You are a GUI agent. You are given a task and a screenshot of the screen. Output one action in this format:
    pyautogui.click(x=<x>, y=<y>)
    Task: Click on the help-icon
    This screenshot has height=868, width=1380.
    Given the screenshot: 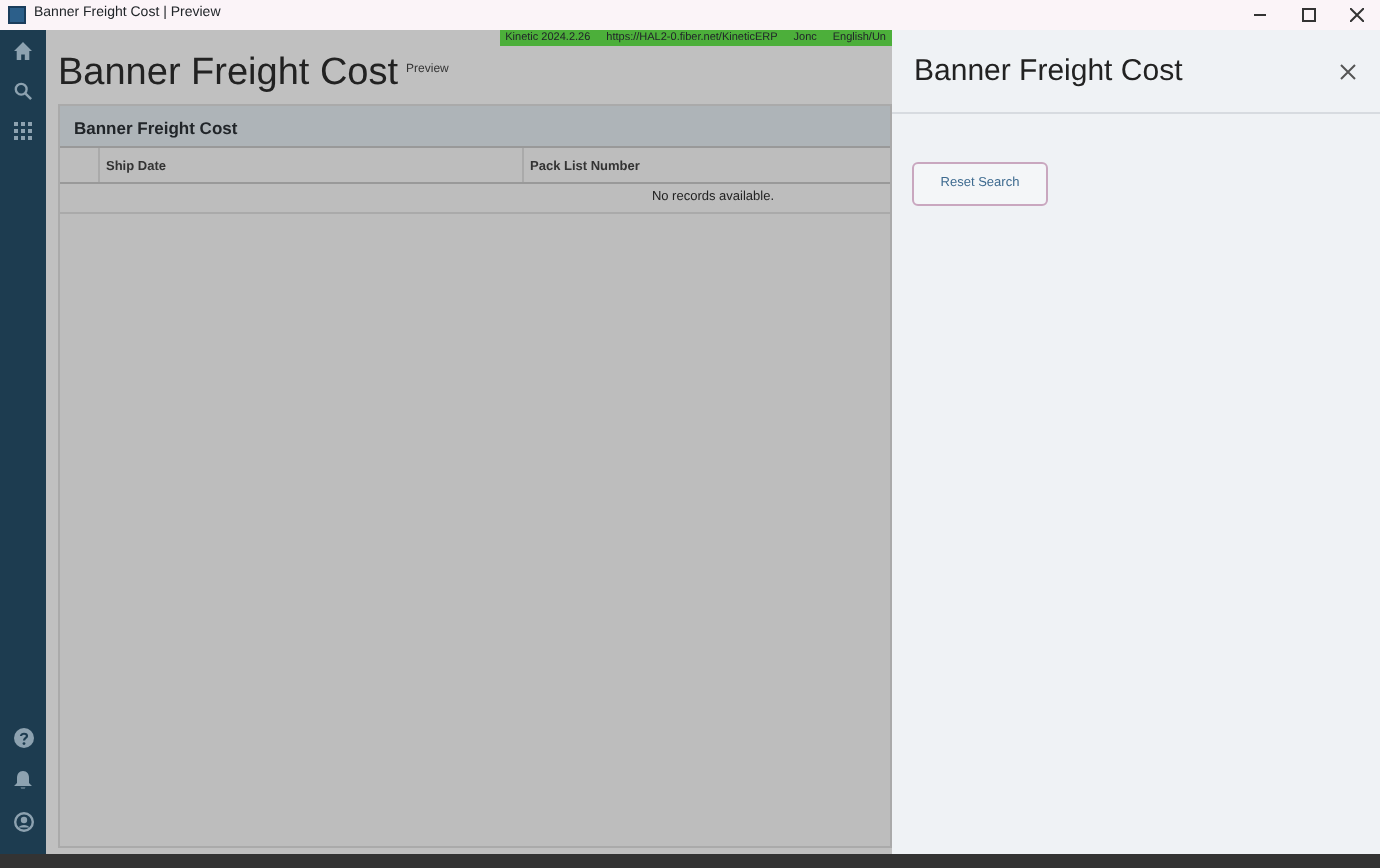 What is the action you would take?
    pyautogui.click(x=23, y=738)
    